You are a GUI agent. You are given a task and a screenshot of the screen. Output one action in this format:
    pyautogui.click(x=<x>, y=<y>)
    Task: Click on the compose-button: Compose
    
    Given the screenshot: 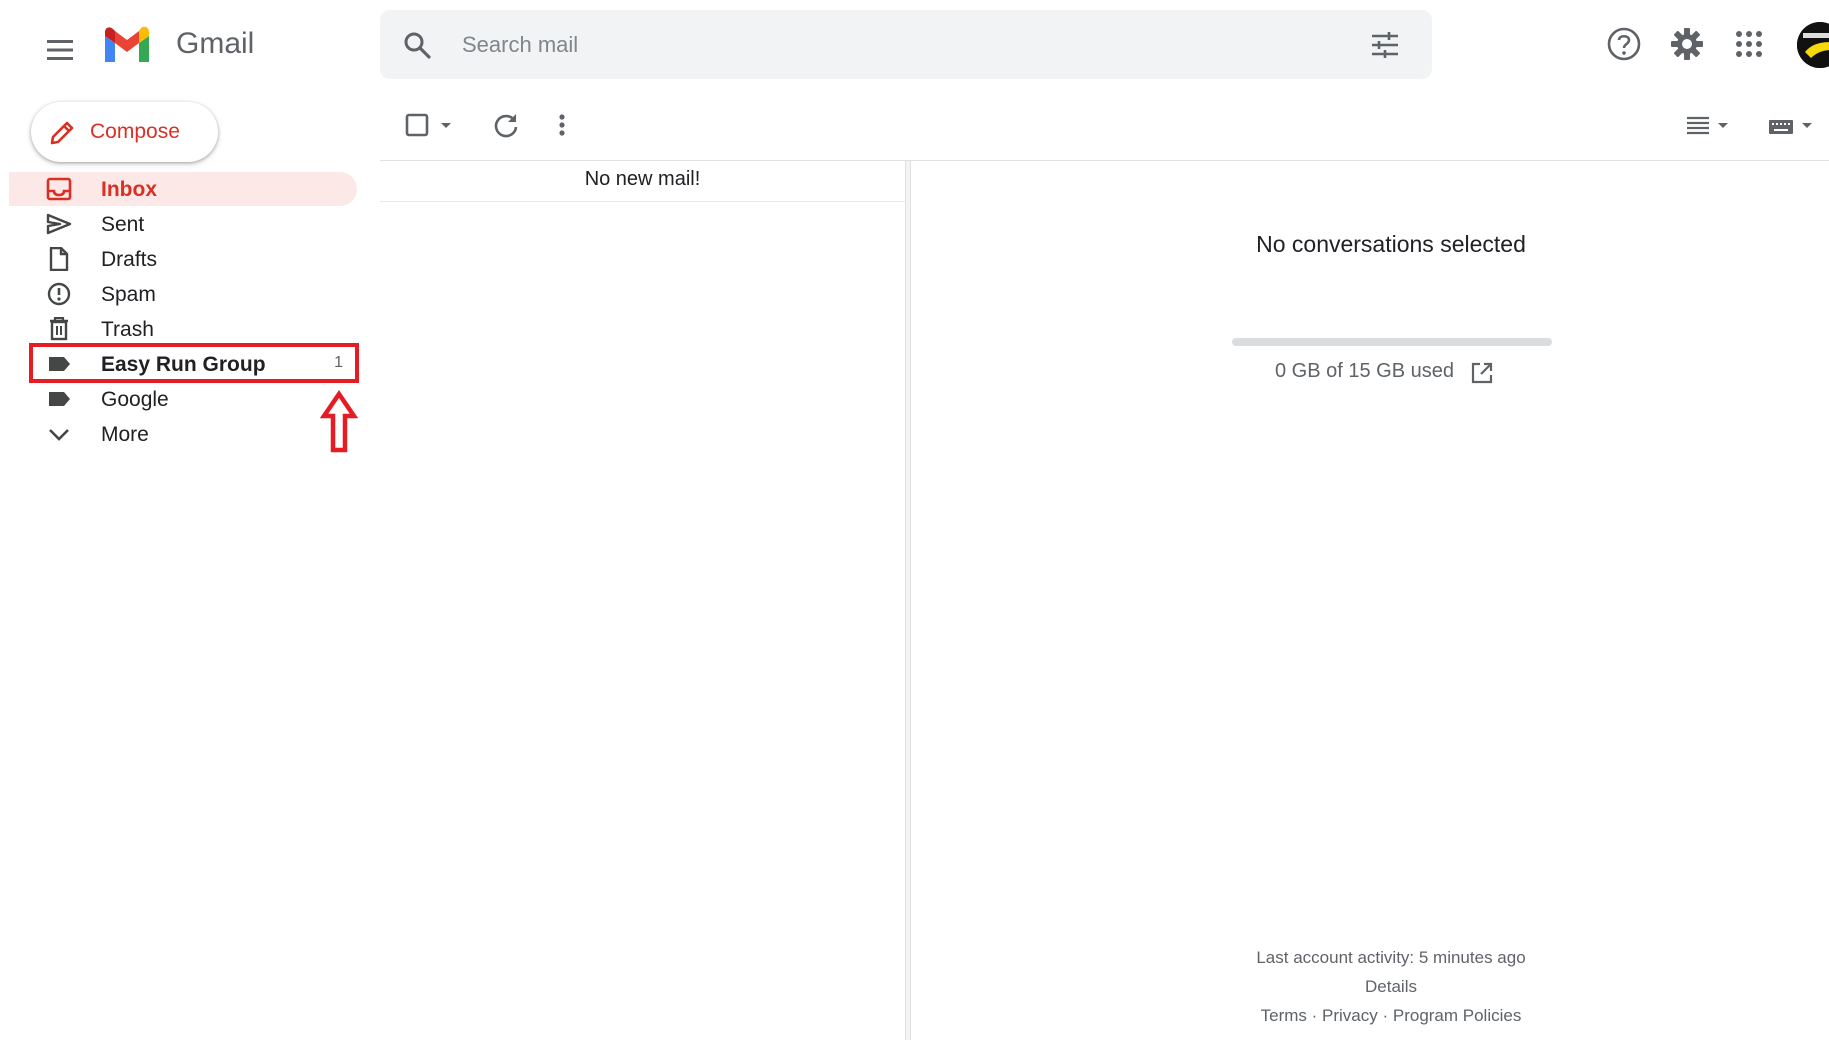 What is the action you would take?
    pyautogui.click(x=124, y=132)
    